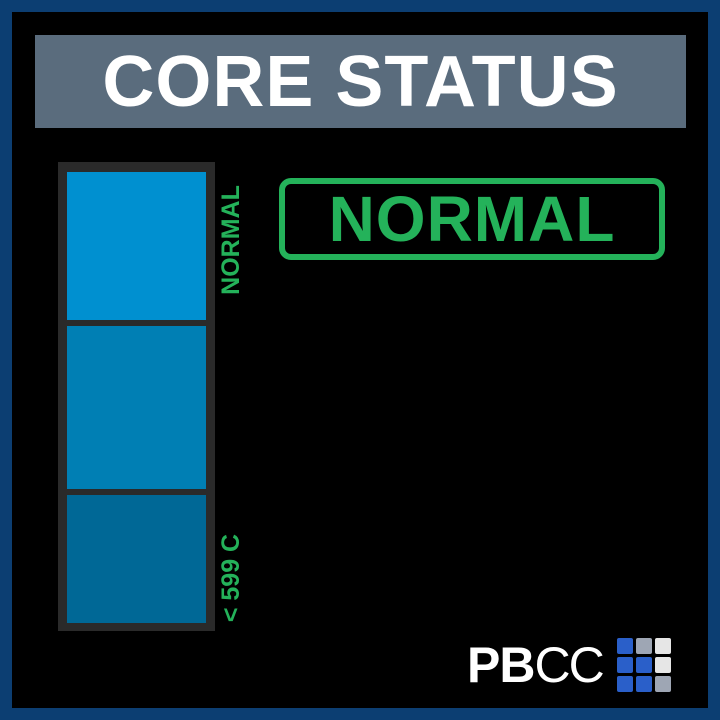  I want to click on temperature-gauge, so click(136, 396).